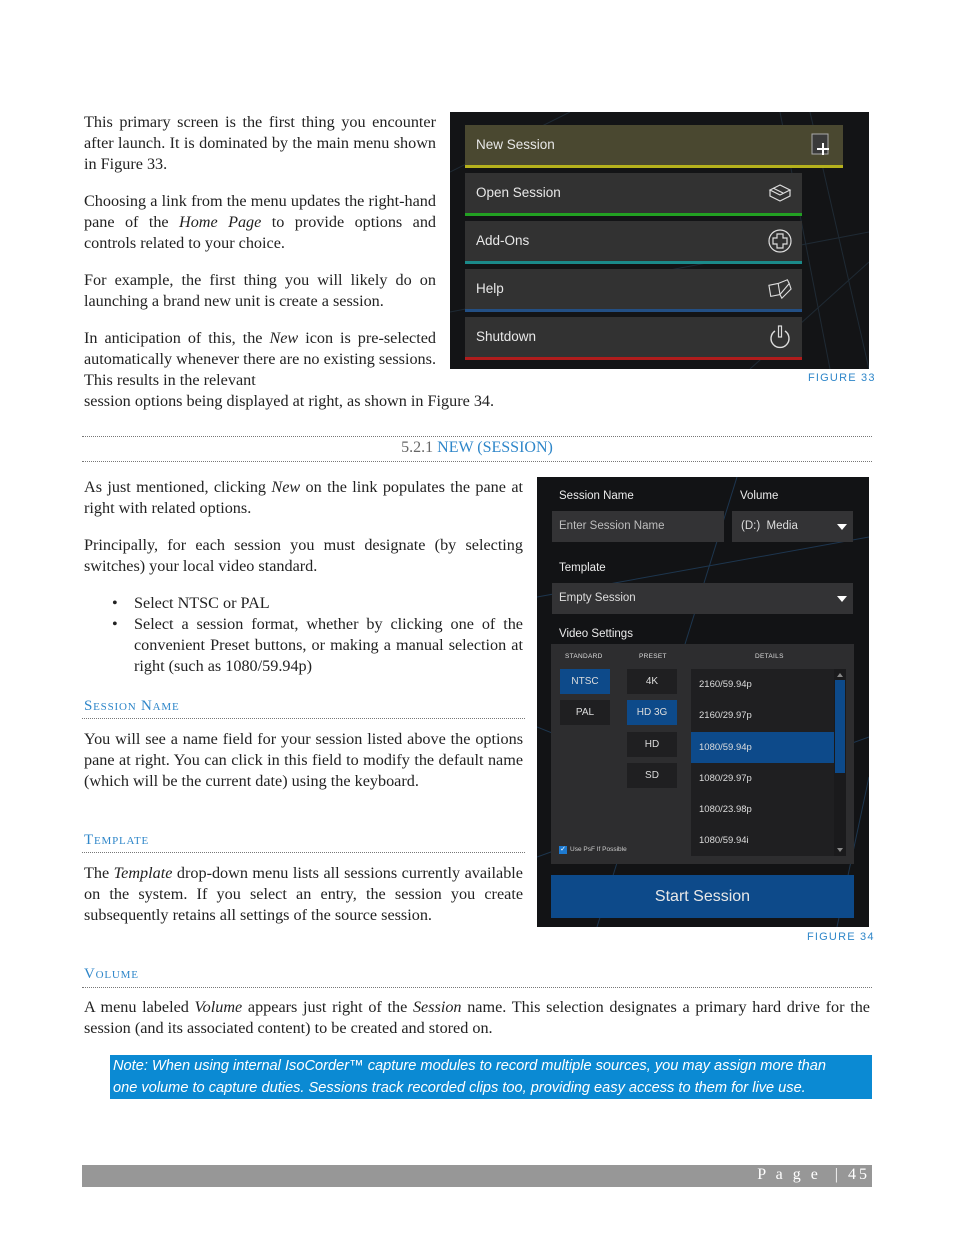 Image resolution: width=954 pixels, height=1235 pixels. Describe the element at coordinates (218, 1007) in the screenshot. I see `emphasis: Volume` at that location.